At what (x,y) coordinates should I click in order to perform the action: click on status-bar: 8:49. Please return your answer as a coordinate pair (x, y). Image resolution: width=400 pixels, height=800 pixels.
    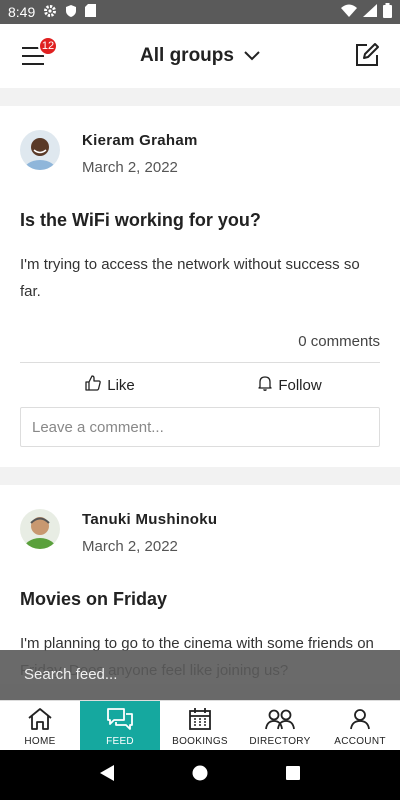
    Looking at the image, I should click on (200, 12).